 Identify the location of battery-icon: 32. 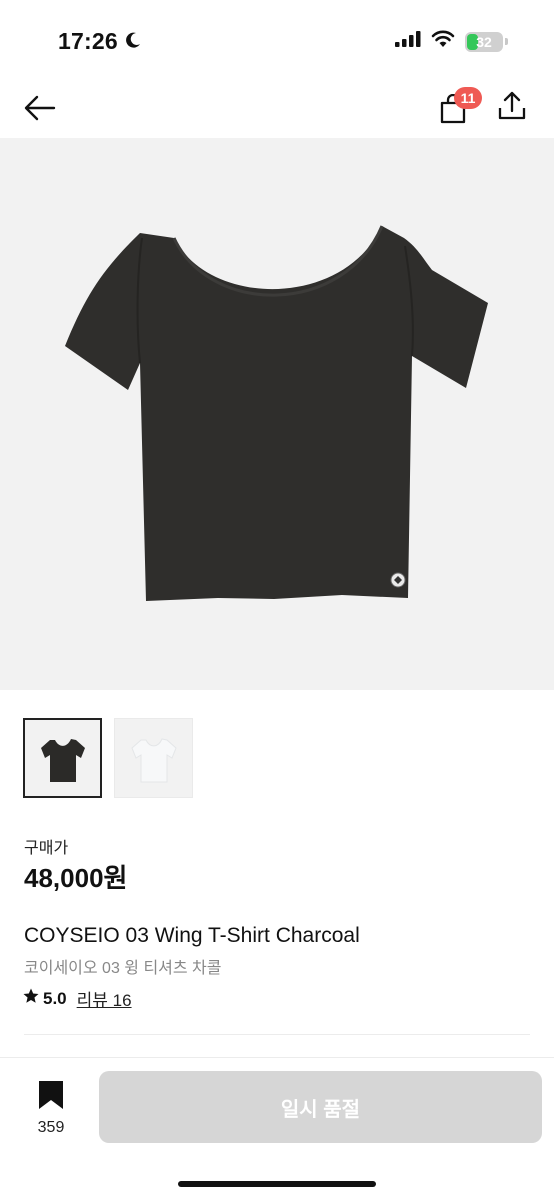
(484, 41).